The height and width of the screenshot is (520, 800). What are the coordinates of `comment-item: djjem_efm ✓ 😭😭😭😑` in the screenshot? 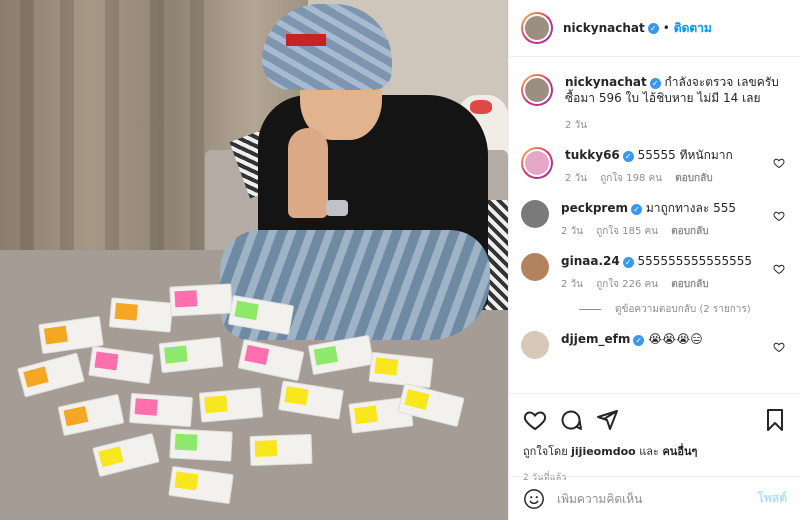 It's located at (653, 345).